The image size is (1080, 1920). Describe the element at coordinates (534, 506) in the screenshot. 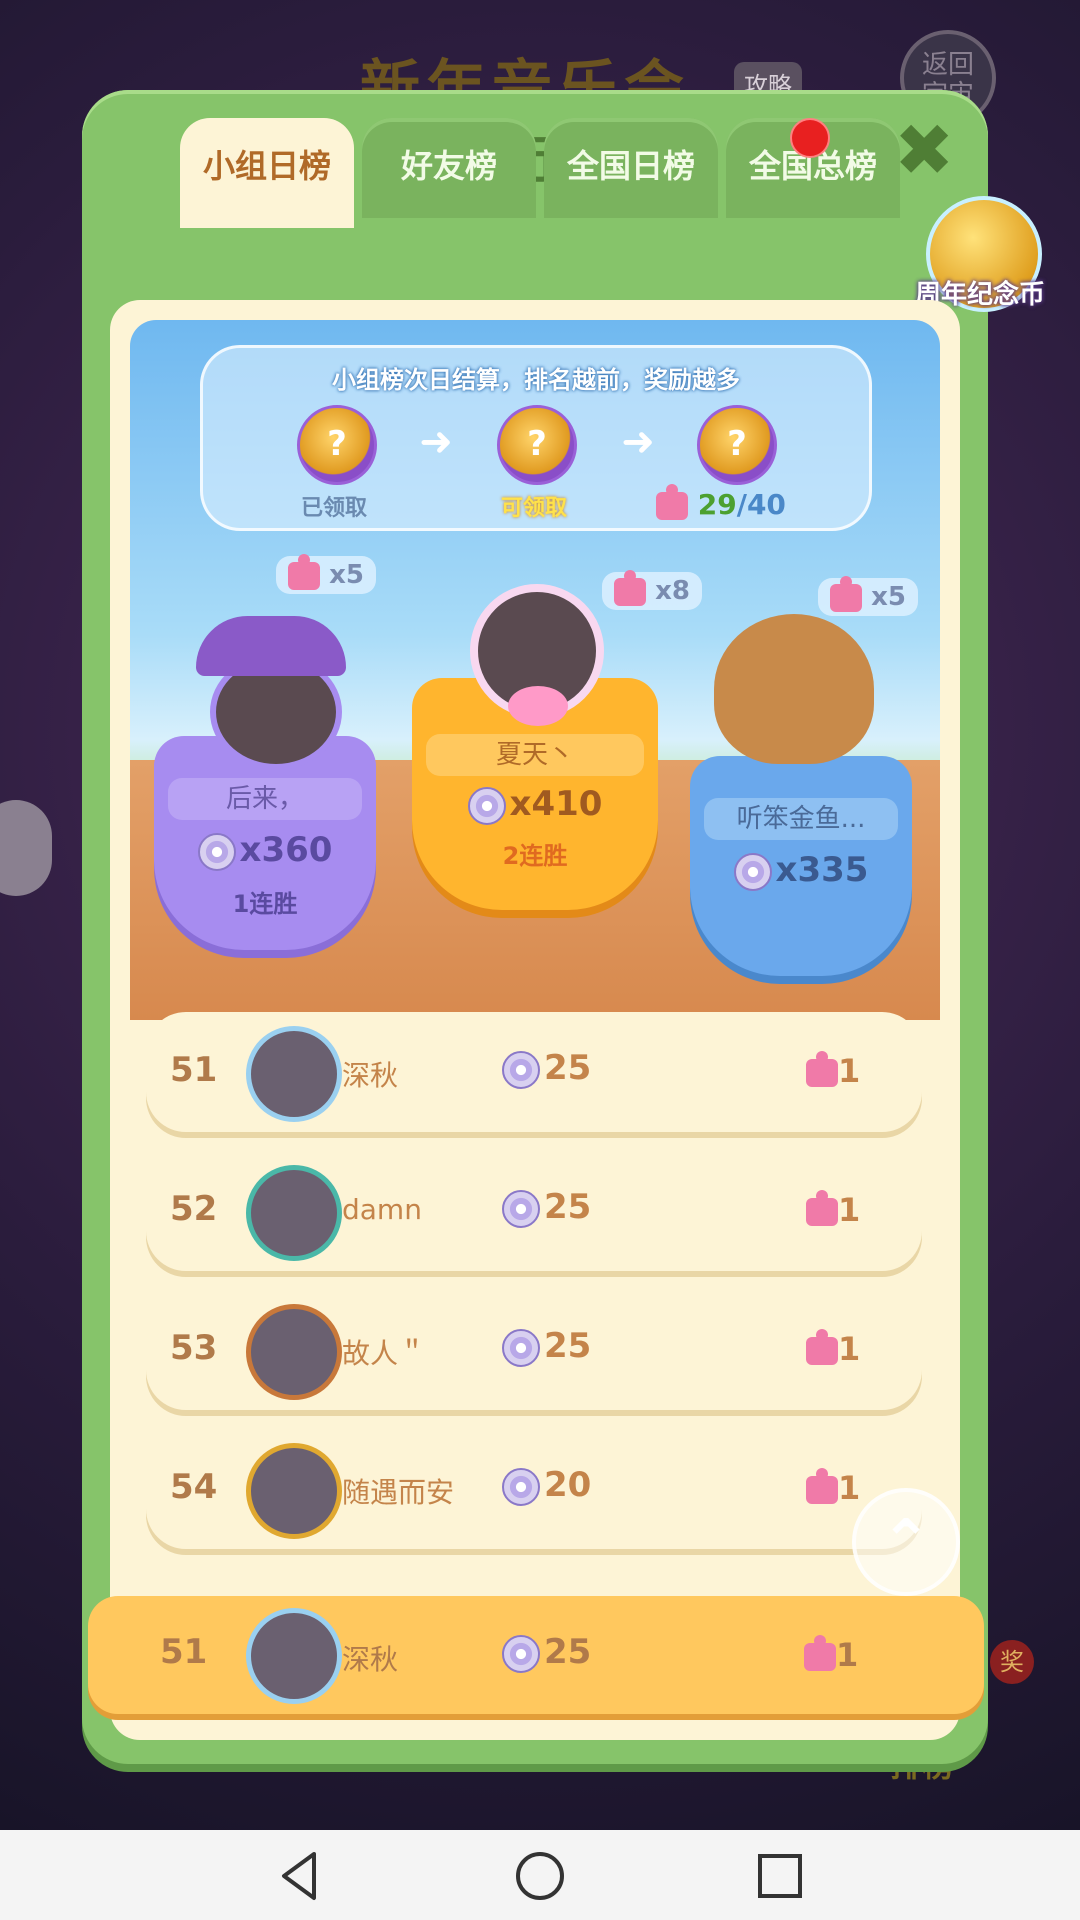

I see `chest-status-claimable: 可领取` at that location.